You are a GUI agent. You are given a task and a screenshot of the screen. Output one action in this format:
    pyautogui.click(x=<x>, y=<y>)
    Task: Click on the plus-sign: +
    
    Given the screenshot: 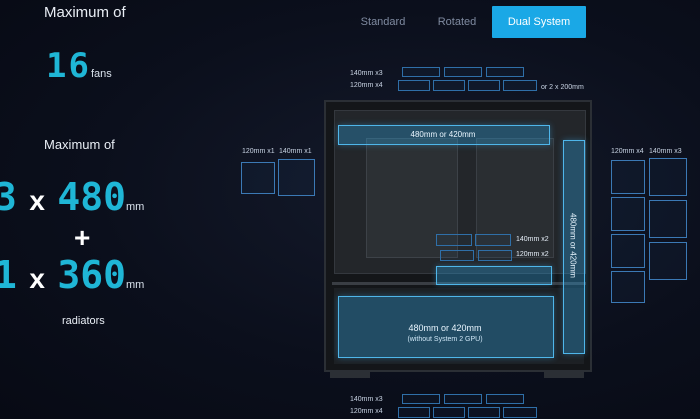 What is the action you would take?
    pyautogui.click(x=82, y=237)
    